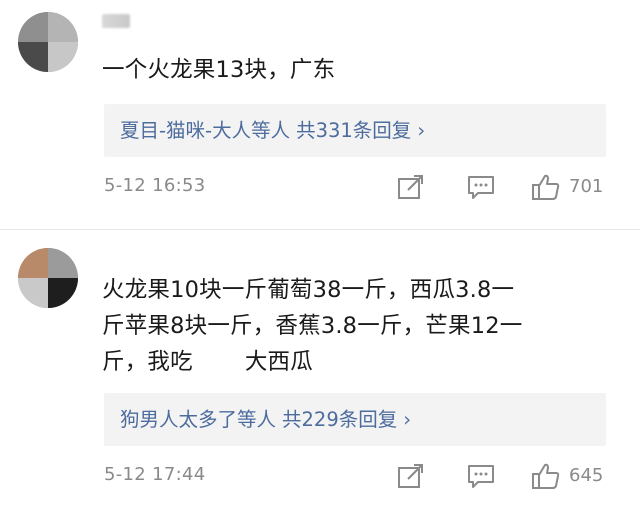  Describe the element at coordinates (359, 362) in the screenshot. I see `comment-text-line: 斤，我吃 大西瓜` at that location.